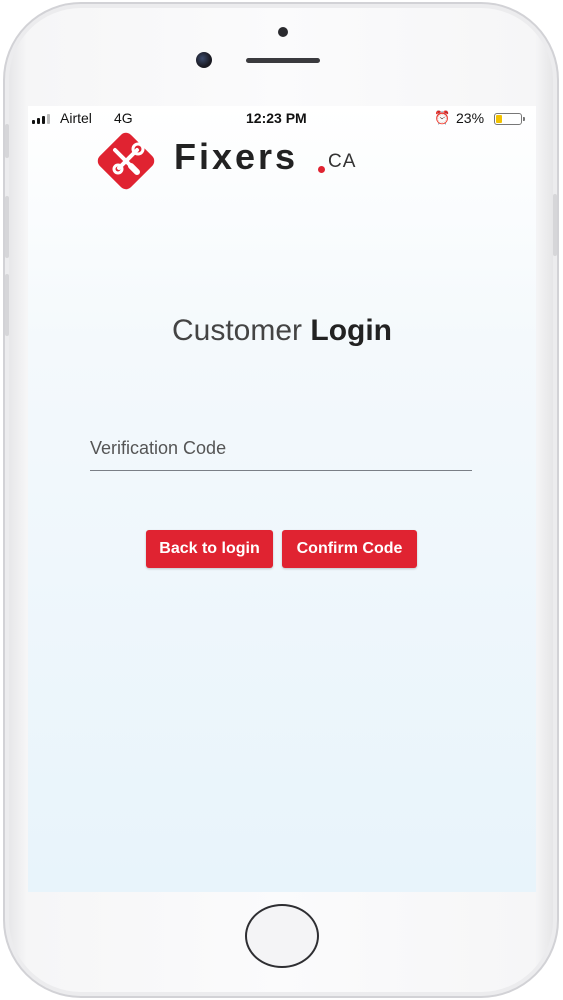 The height and width of the screenshot is (1000, 563). I want to click on carrier-name: Airtel, so click(76, 118).